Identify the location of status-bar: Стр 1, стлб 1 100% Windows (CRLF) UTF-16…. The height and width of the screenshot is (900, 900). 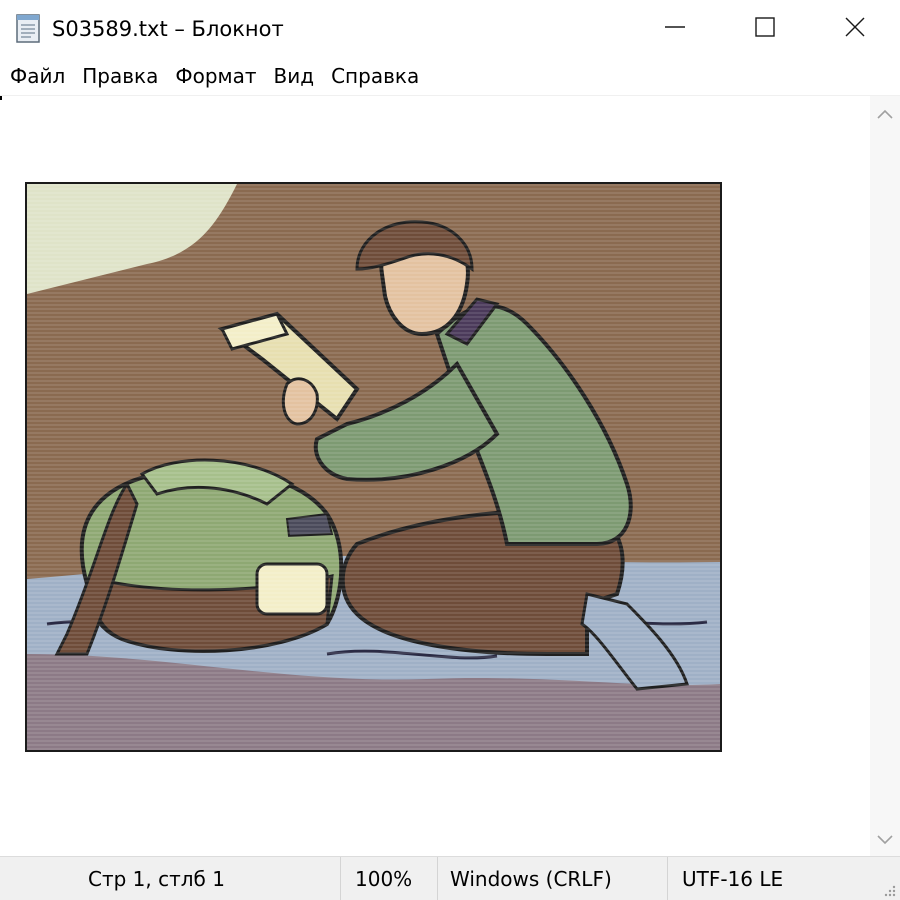
(450, 878).